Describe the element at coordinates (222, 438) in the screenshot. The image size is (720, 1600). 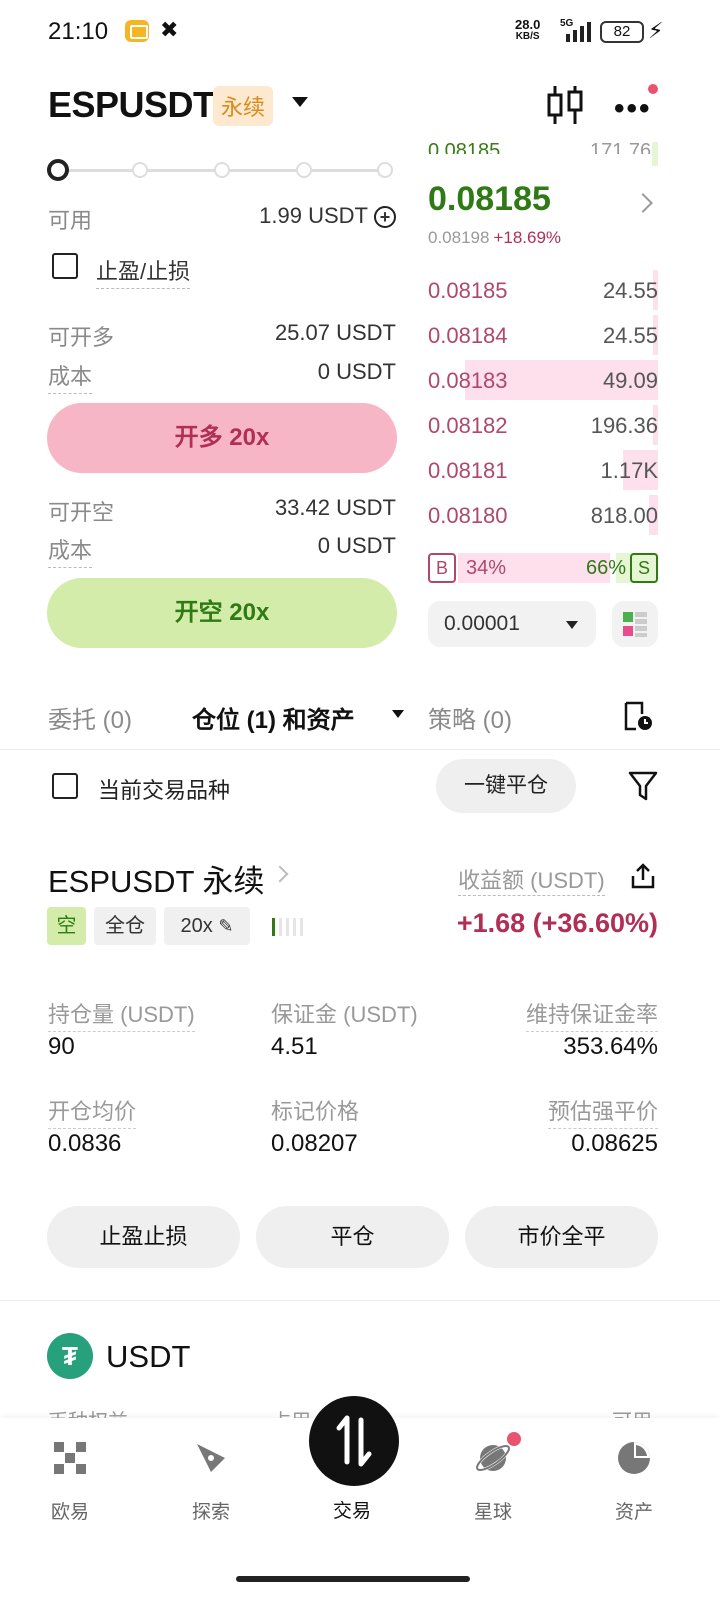
I see `open-long-button: 开多 20x` at that location.